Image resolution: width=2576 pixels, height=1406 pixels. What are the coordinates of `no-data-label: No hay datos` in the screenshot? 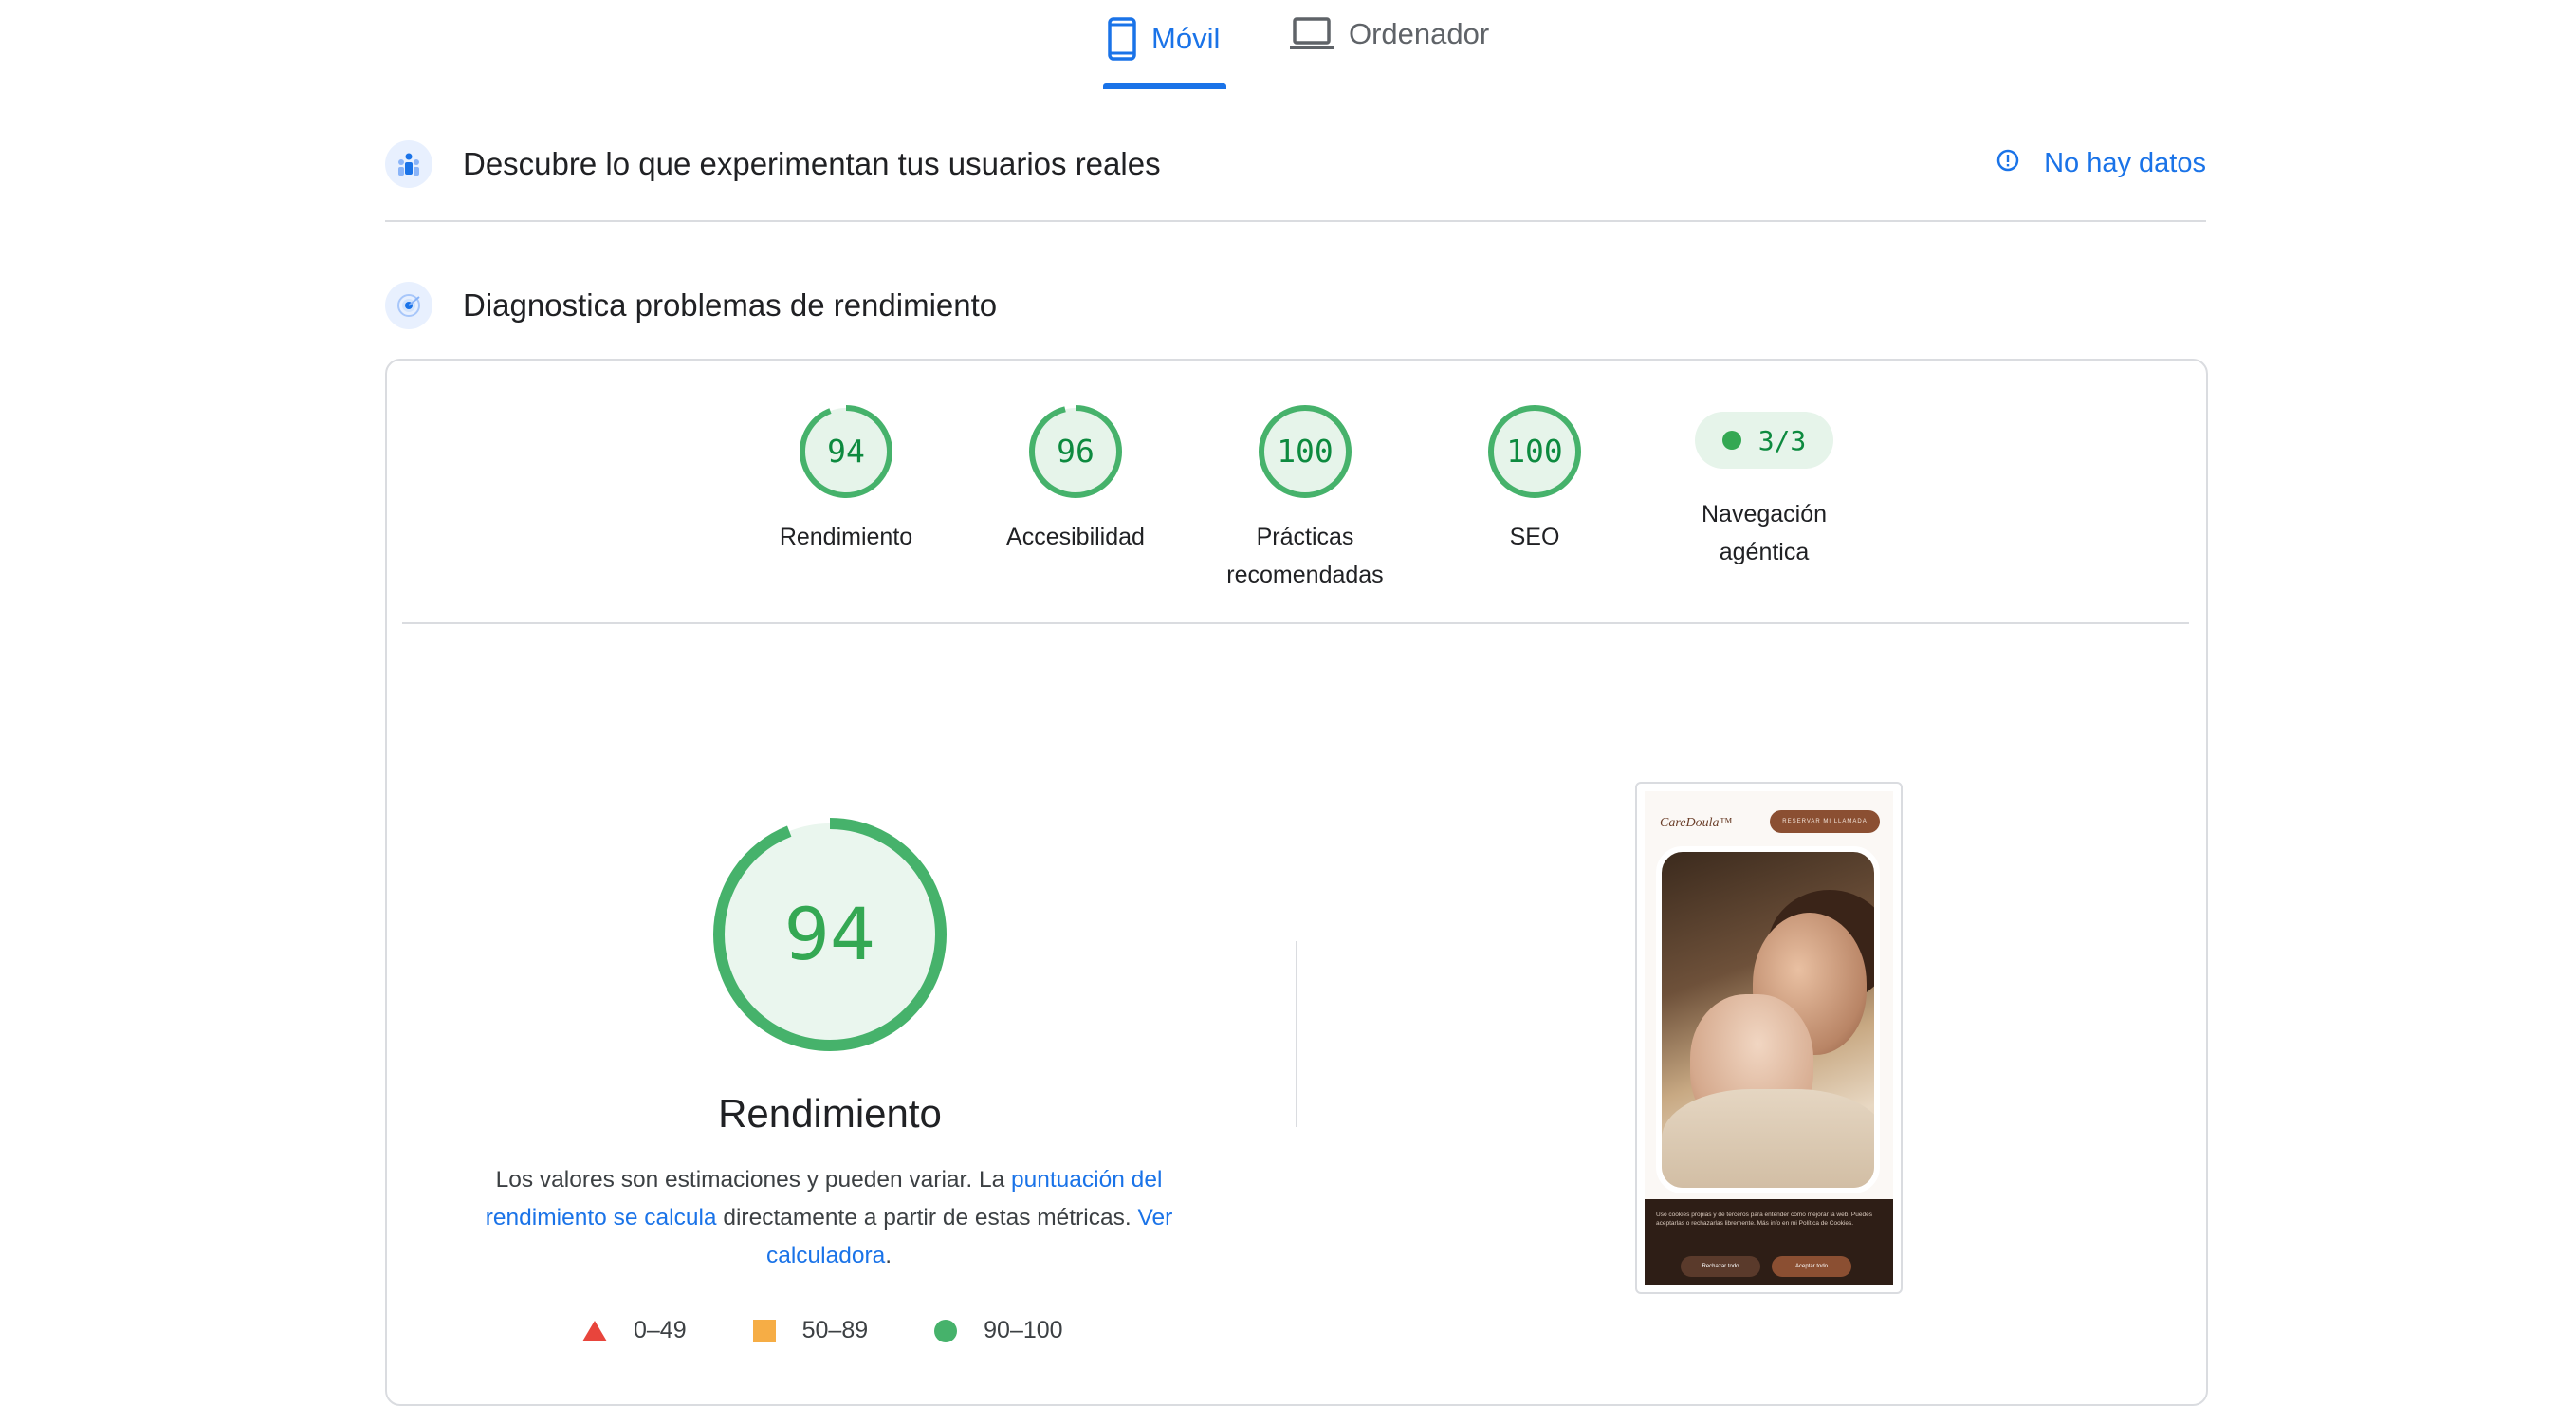 It's located at (2125, 163).